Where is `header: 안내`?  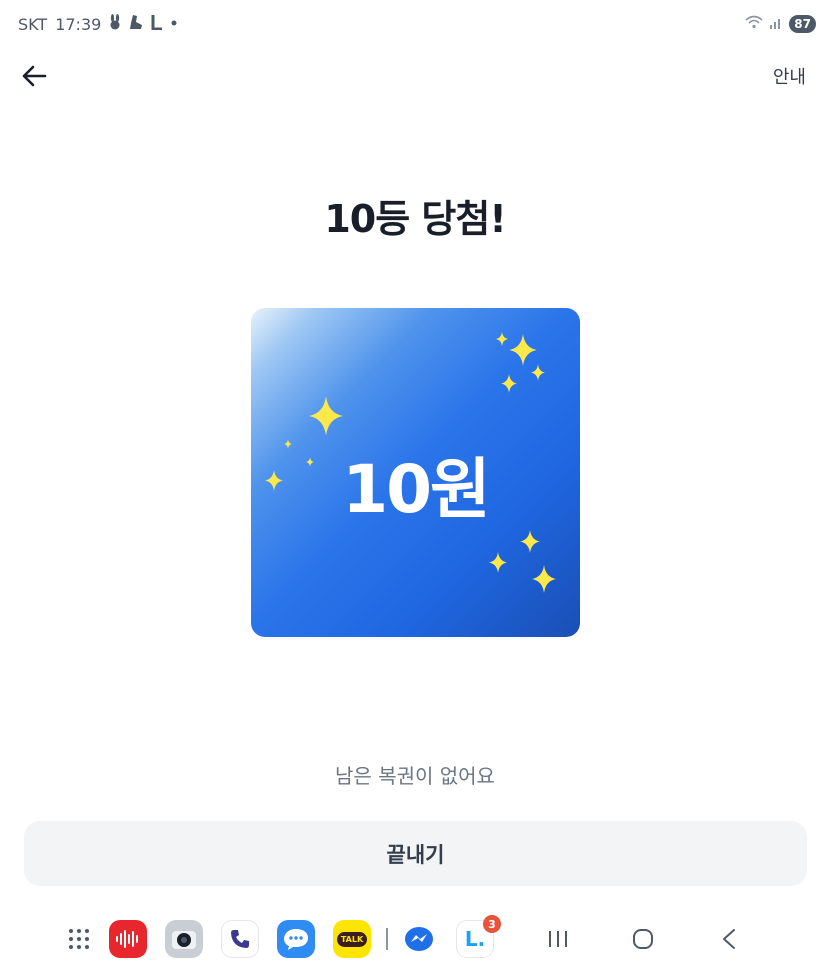 header: 안내 is located at coordinates (415, 75).